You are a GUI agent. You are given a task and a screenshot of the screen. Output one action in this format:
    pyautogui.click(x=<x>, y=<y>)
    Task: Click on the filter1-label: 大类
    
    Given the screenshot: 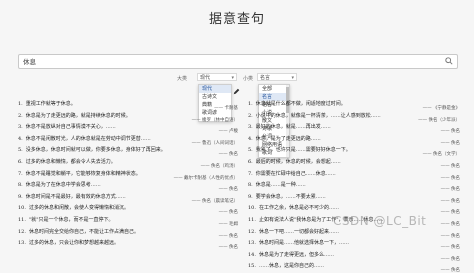 What is the action you would take?
    pyautogui.click(x=182, y=79)
    